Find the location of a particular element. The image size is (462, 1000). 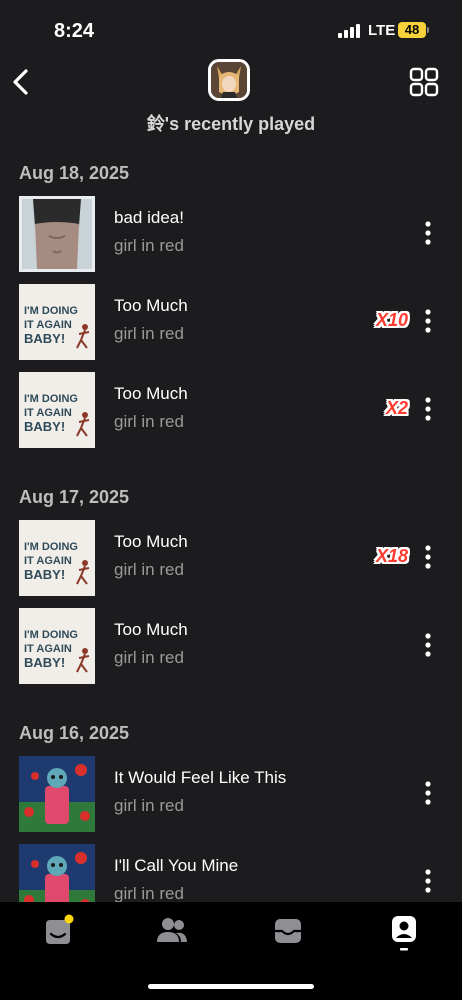

notification-dot is located at coordinates (69, 919).